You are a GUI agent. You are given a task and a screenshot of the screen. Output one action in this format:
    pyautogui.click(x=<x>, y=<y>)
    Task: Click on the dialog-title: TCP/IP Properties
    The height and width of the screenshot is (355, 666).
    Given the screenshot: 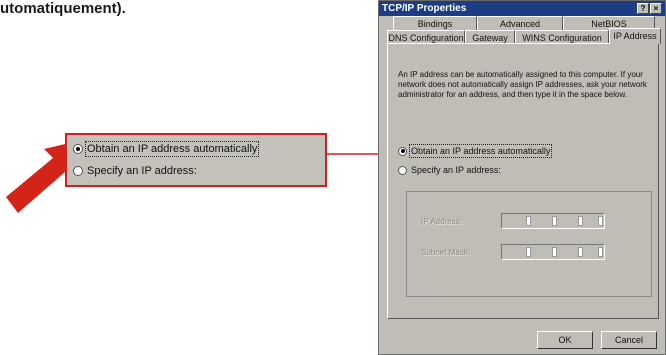 What is the action you would take?
    pyautogui.click(x=424, y=8)
    